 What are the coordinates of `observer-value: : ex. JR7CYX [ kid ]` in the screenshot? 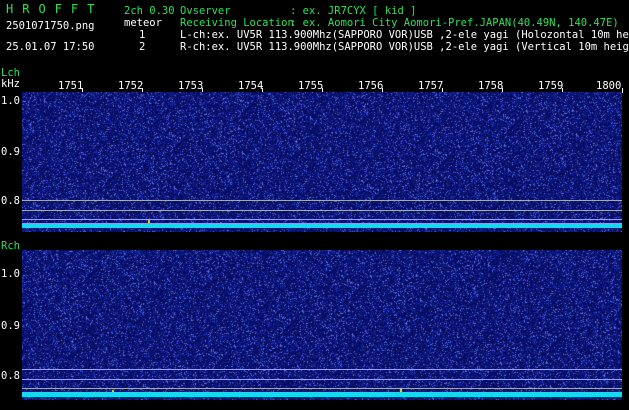 It's located at (353, 11).